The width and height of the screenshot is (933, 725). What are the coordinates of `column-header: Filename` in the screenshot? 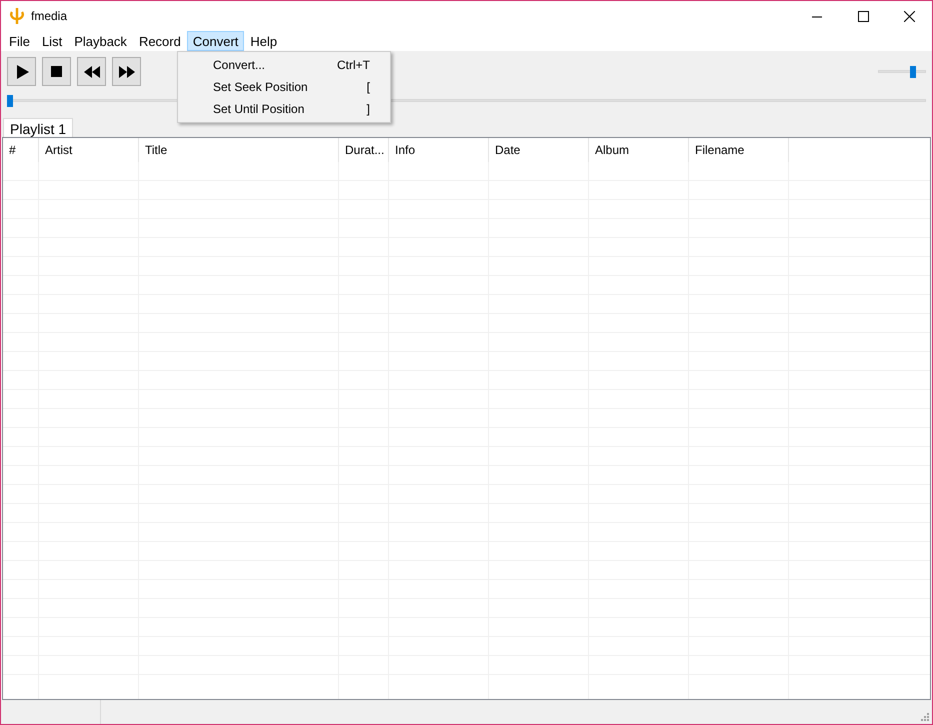 It's located at (739, 150).